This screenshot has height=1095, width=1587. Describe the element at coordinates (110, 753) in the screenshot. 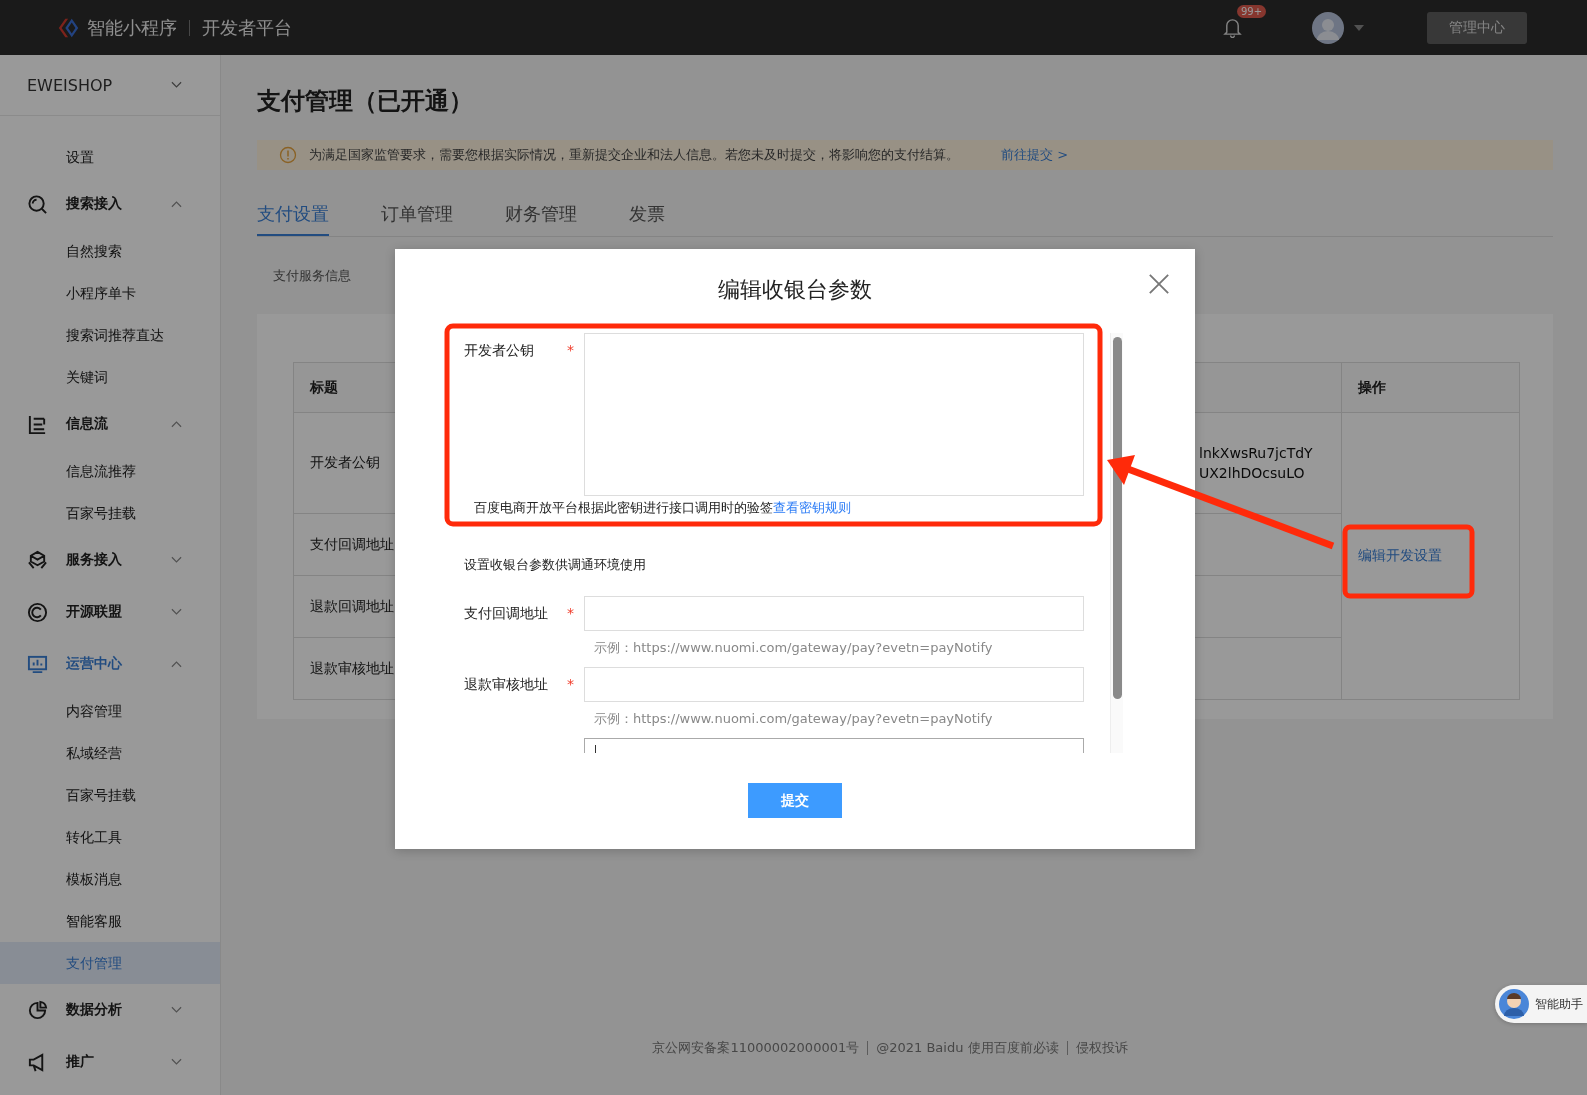

I see `sidebar-item: 私域经营` at that location.